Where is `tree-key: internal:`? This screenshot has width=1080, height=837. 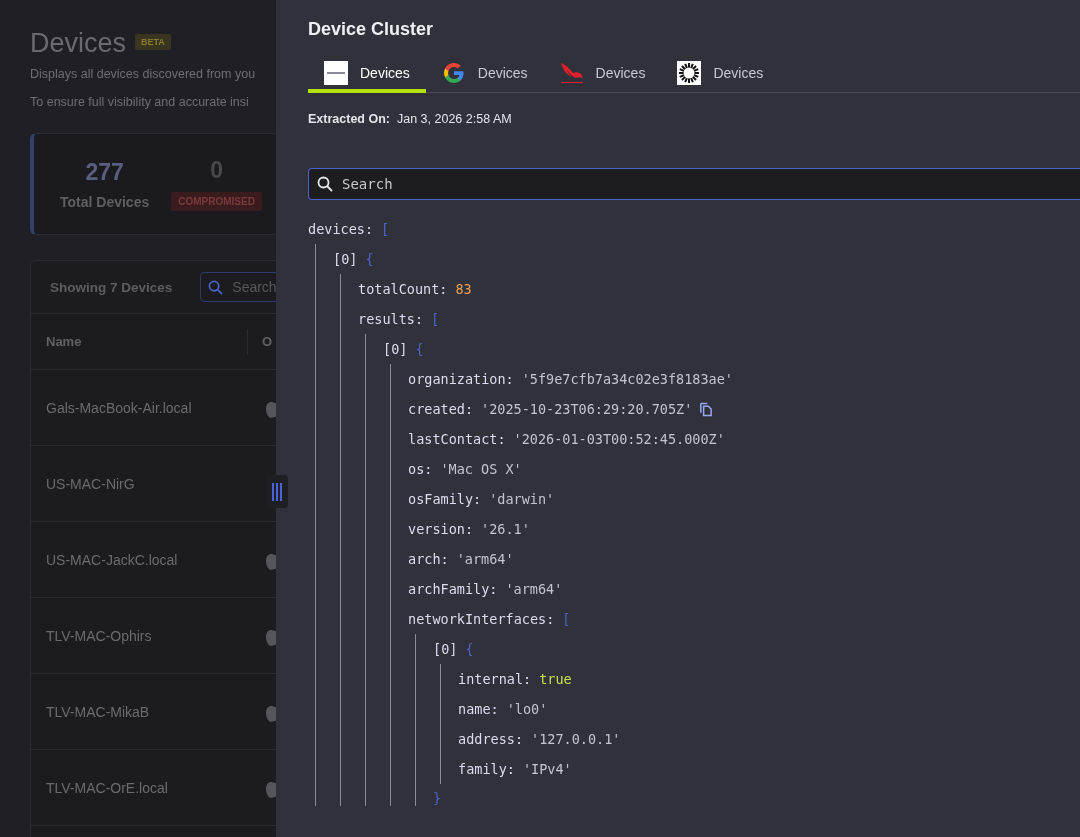
tree-key: internal: is located at coordinates (495, 679).